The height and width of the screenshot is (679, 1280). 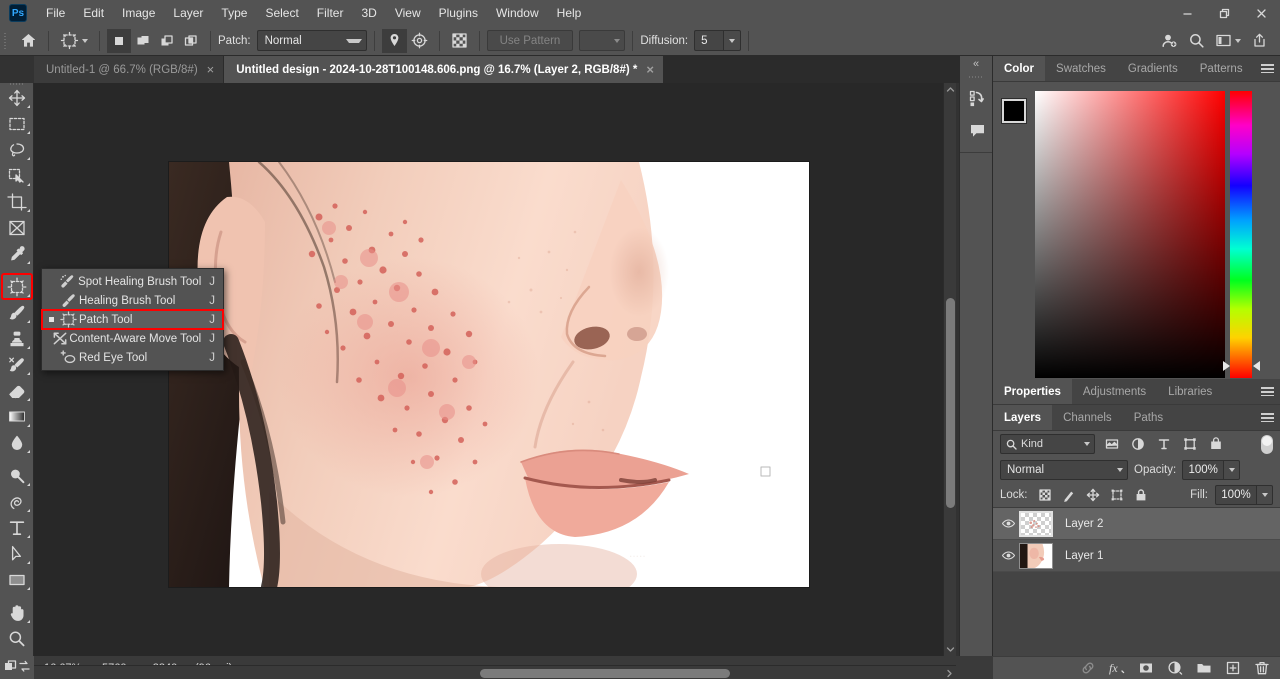 What do you see at coordinates (17, 416) in the screenshot?
I see `gradient-tool` at bounding box center [17, 416].